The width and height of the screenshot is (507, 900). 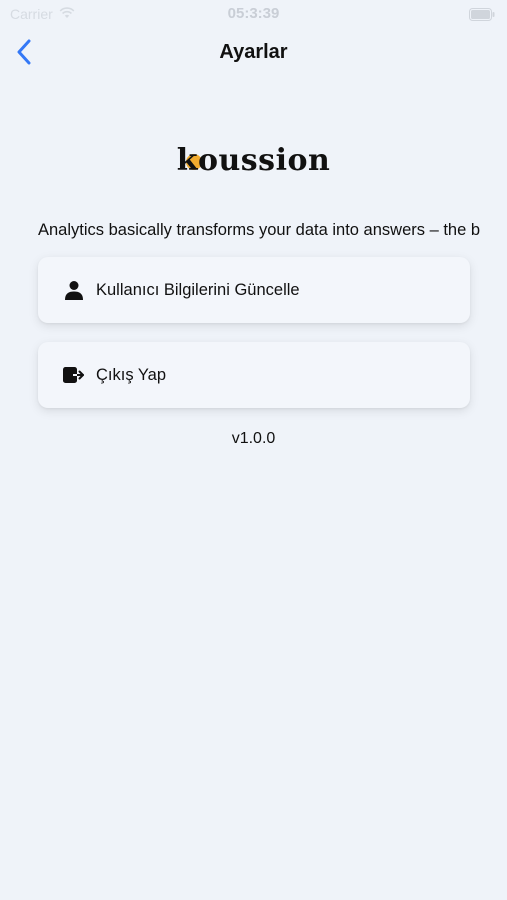 What do you see at coordinates (254, 375) in the screenshot?
I see `logout-button: Çıkış Yap` at bounding box center [254, 375].